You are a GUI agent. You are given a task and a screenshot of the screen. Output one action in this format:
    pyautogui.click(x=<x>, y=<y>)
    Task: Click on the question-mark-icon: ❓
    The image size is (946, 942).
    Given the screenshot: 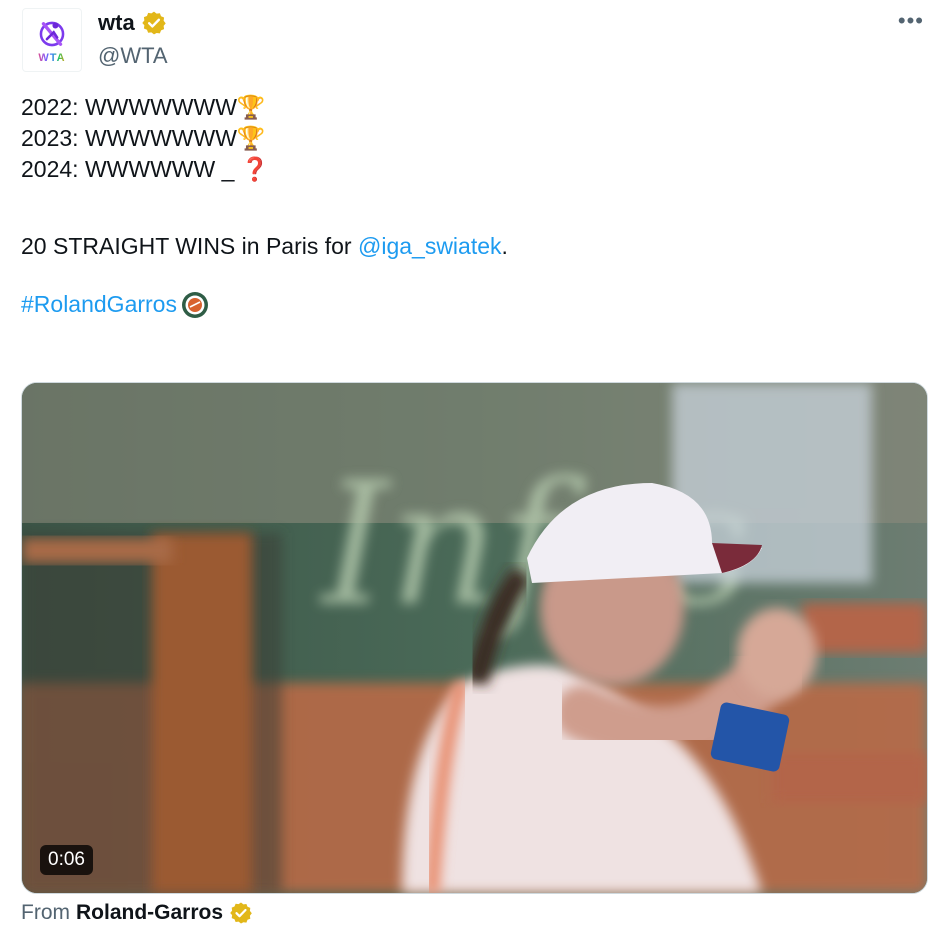 What is the action you would take?
    pyautogui.click(x=255, y=169)
    